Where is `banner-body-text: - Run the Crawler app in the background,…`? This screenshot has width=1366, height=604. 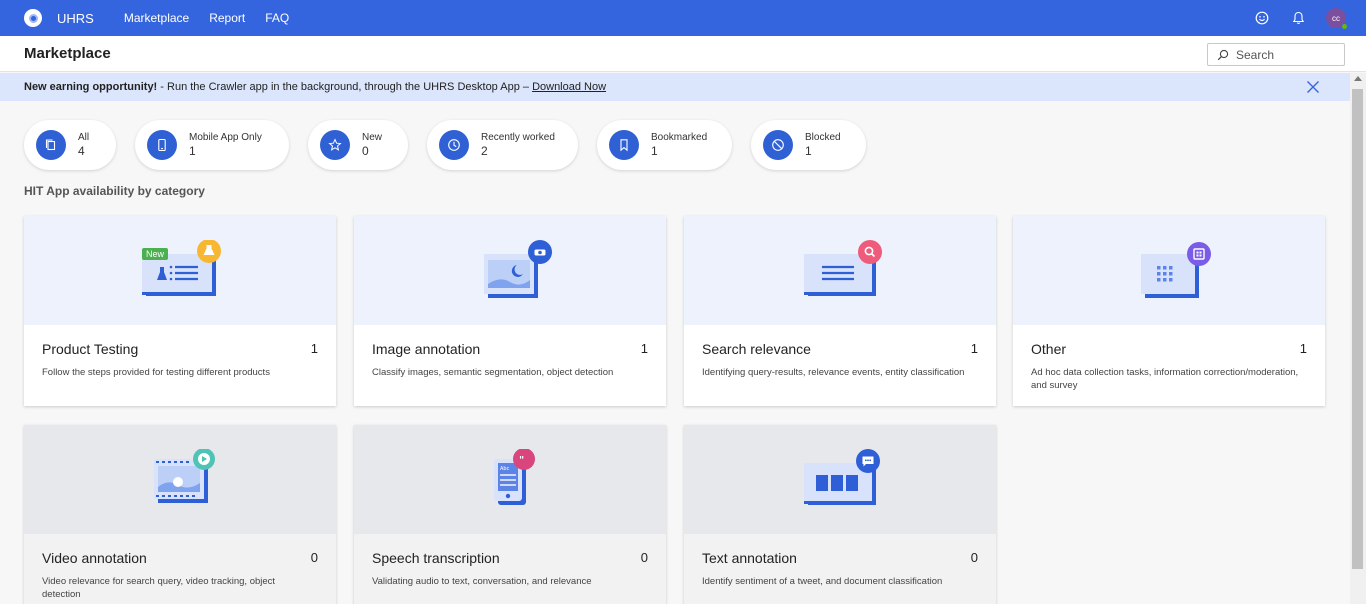 banner-body-text: - Run the Crawler app in the background,… is located at coordinates (345, 87).